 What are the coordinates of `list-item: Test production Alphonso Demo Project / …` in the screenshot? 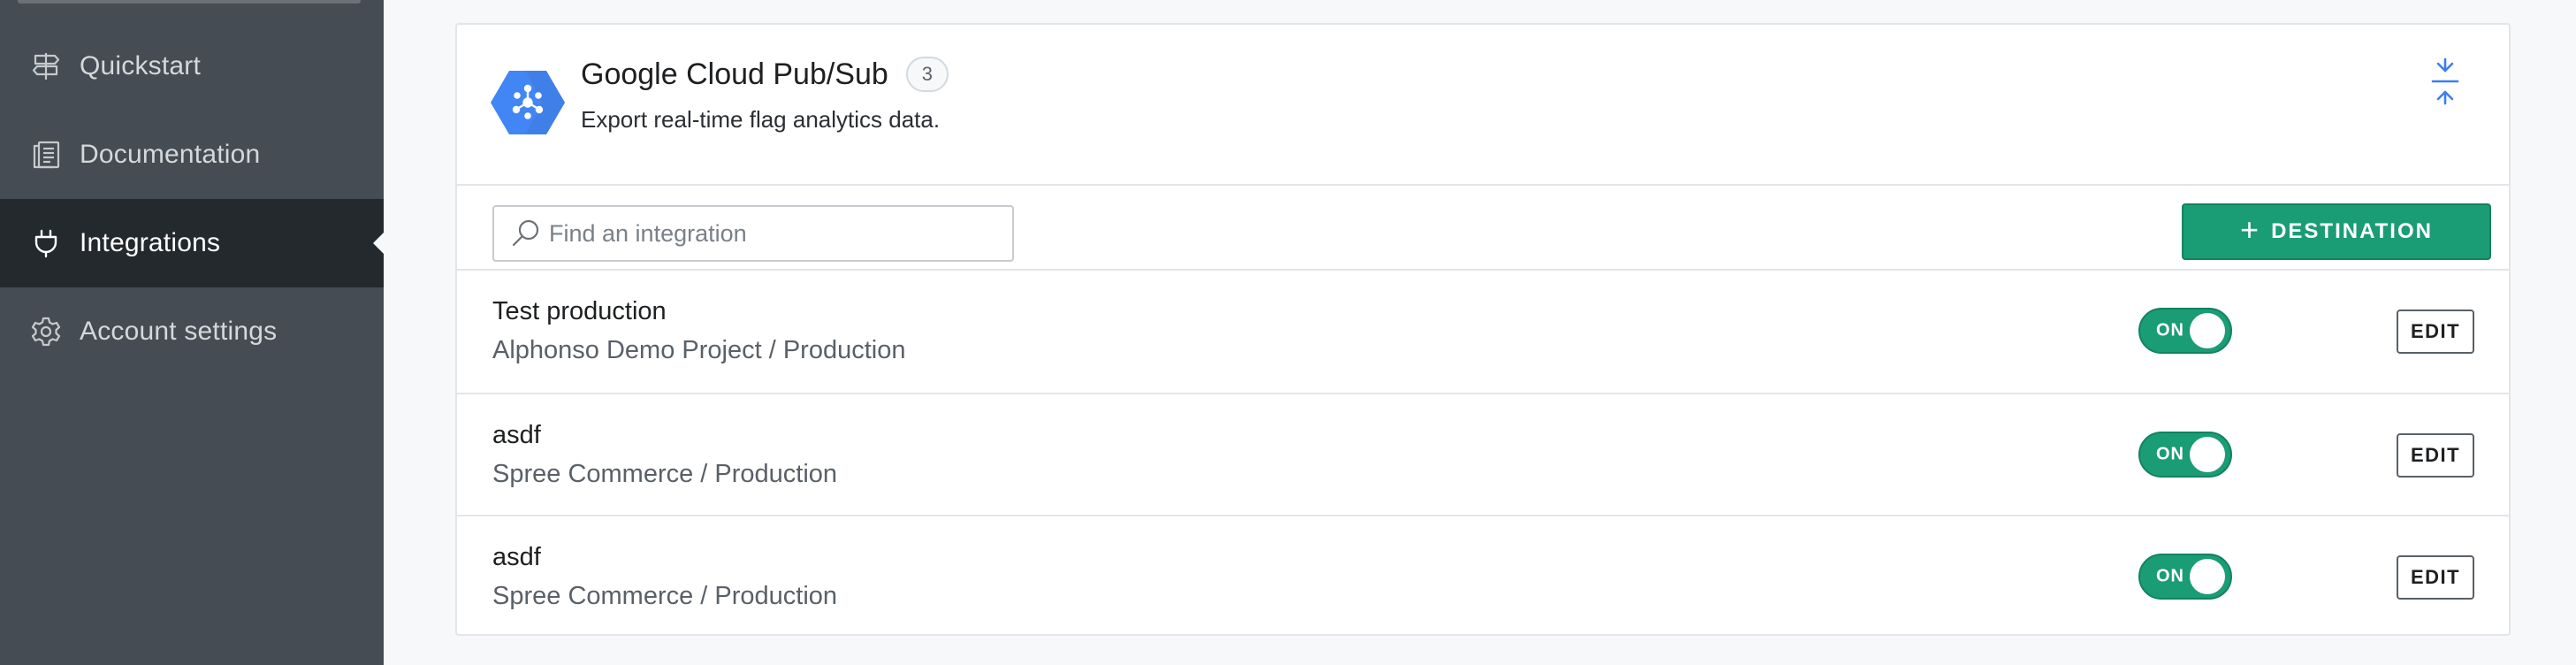 It's located at (1483, 332).